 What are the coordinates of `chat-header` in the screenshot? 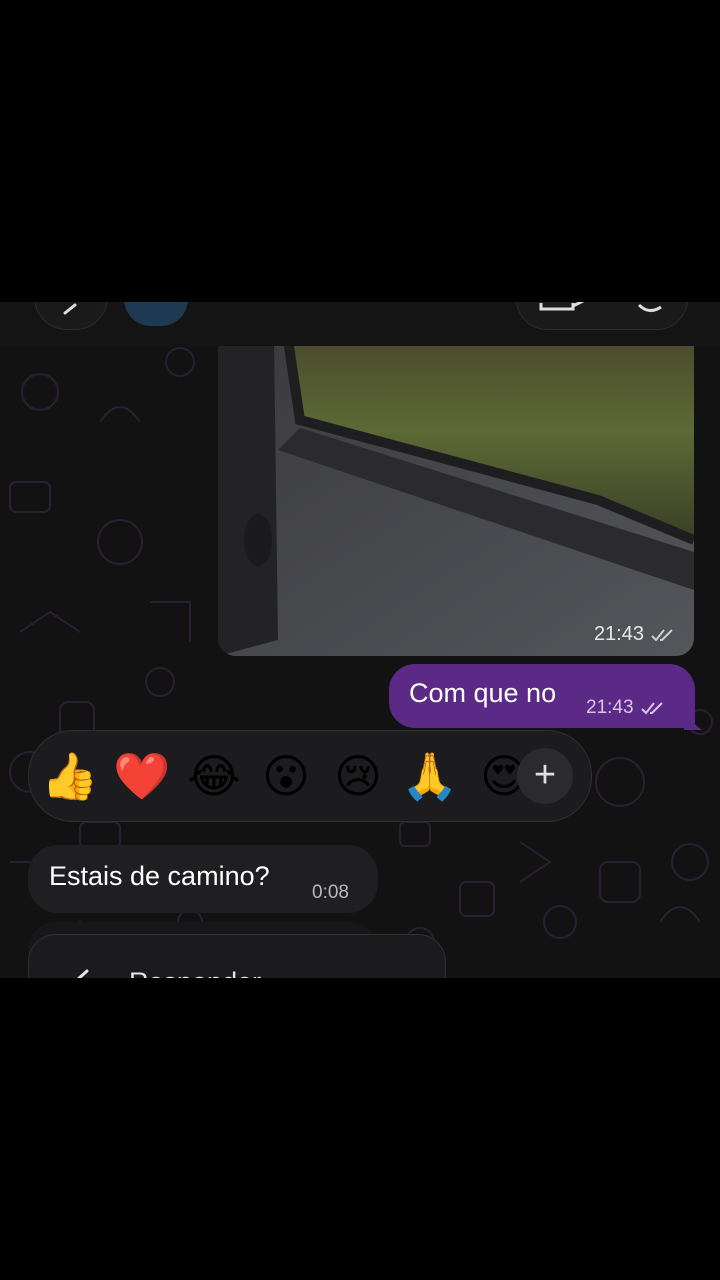 It's located at (360, 324).